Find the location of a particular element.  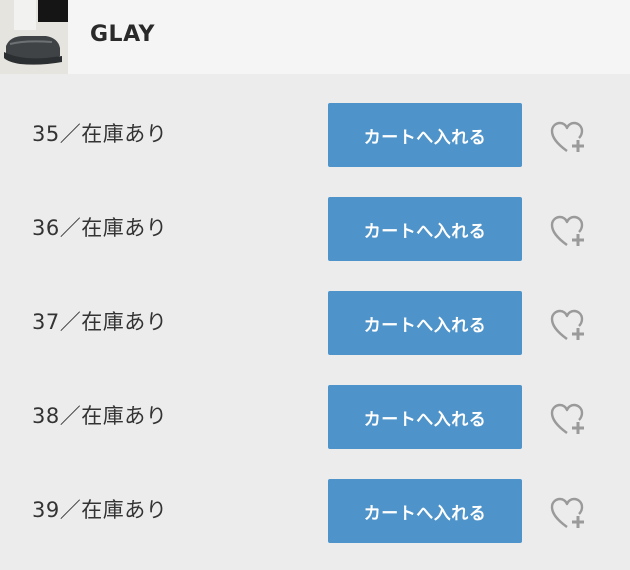

size-stock-label: 36／在庫あり is located at coordinates (100, 228).